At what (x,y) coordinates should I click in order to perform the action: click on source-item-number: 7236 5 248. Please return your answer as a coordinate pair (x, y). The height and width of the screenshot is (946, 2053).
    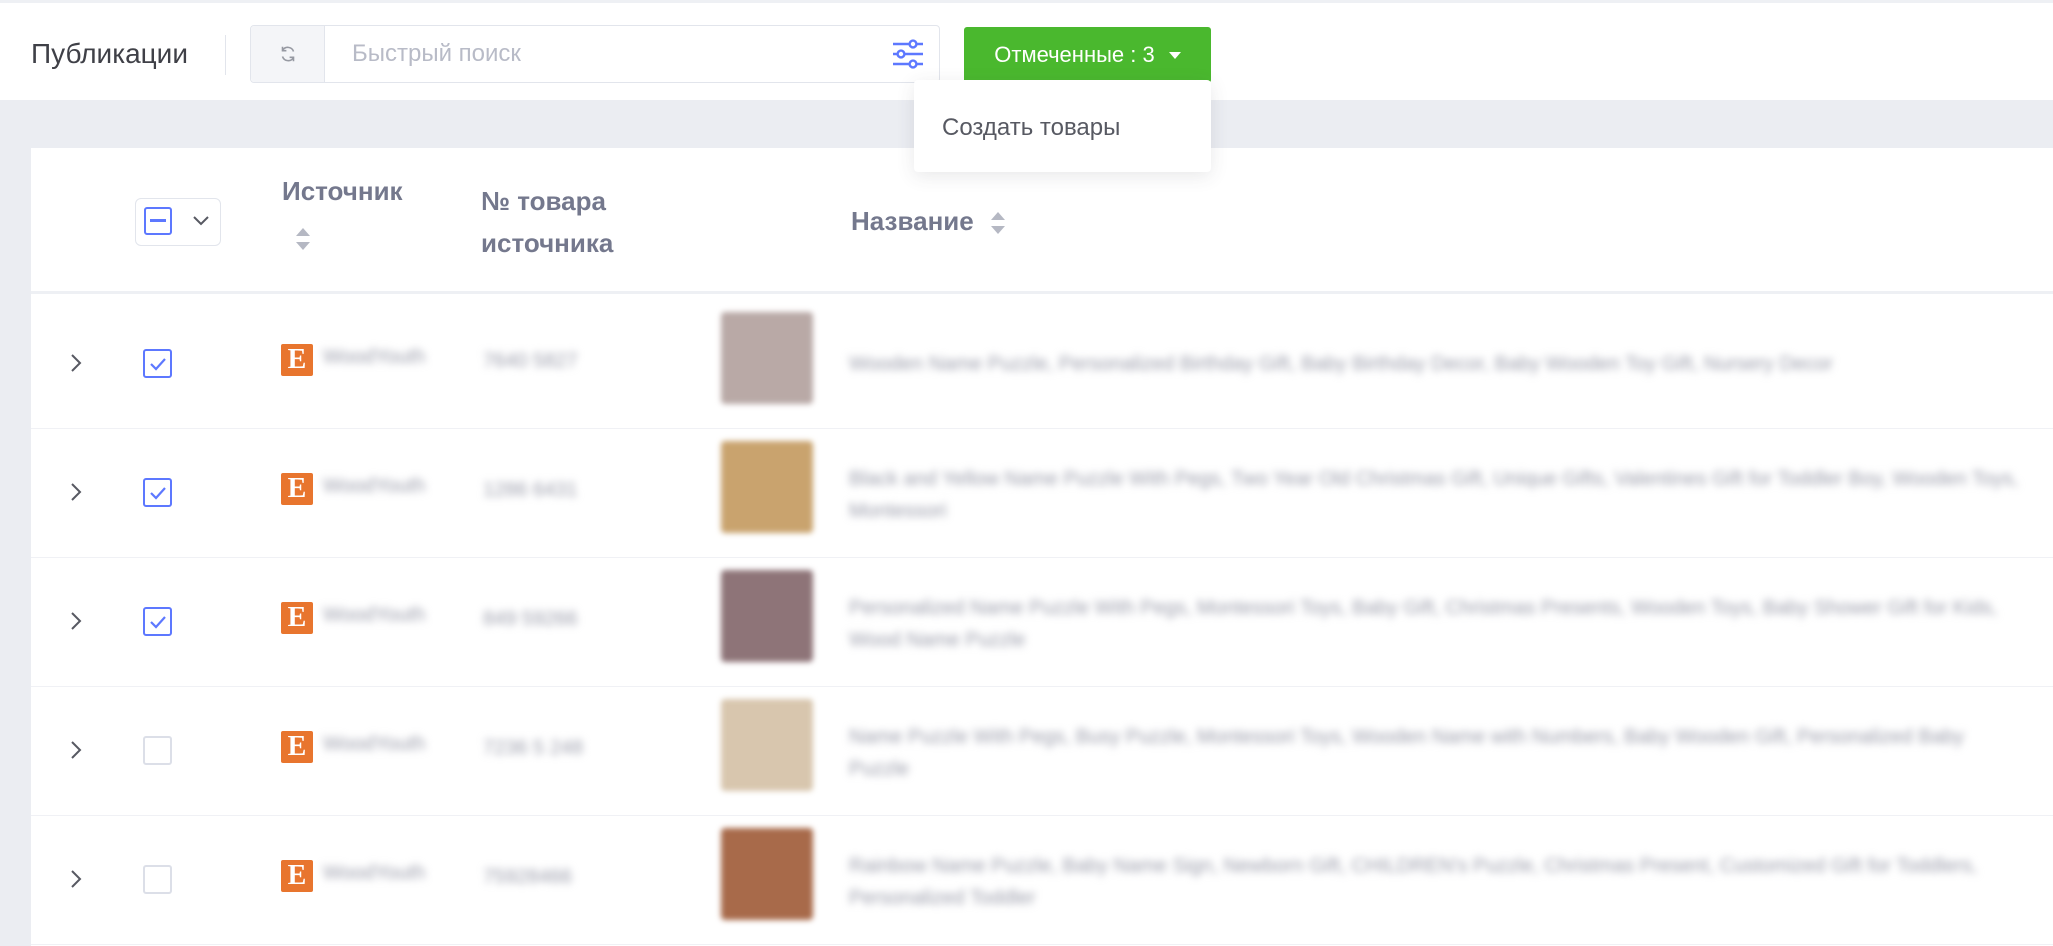
    Looking at the image, I should click on (533, 748).